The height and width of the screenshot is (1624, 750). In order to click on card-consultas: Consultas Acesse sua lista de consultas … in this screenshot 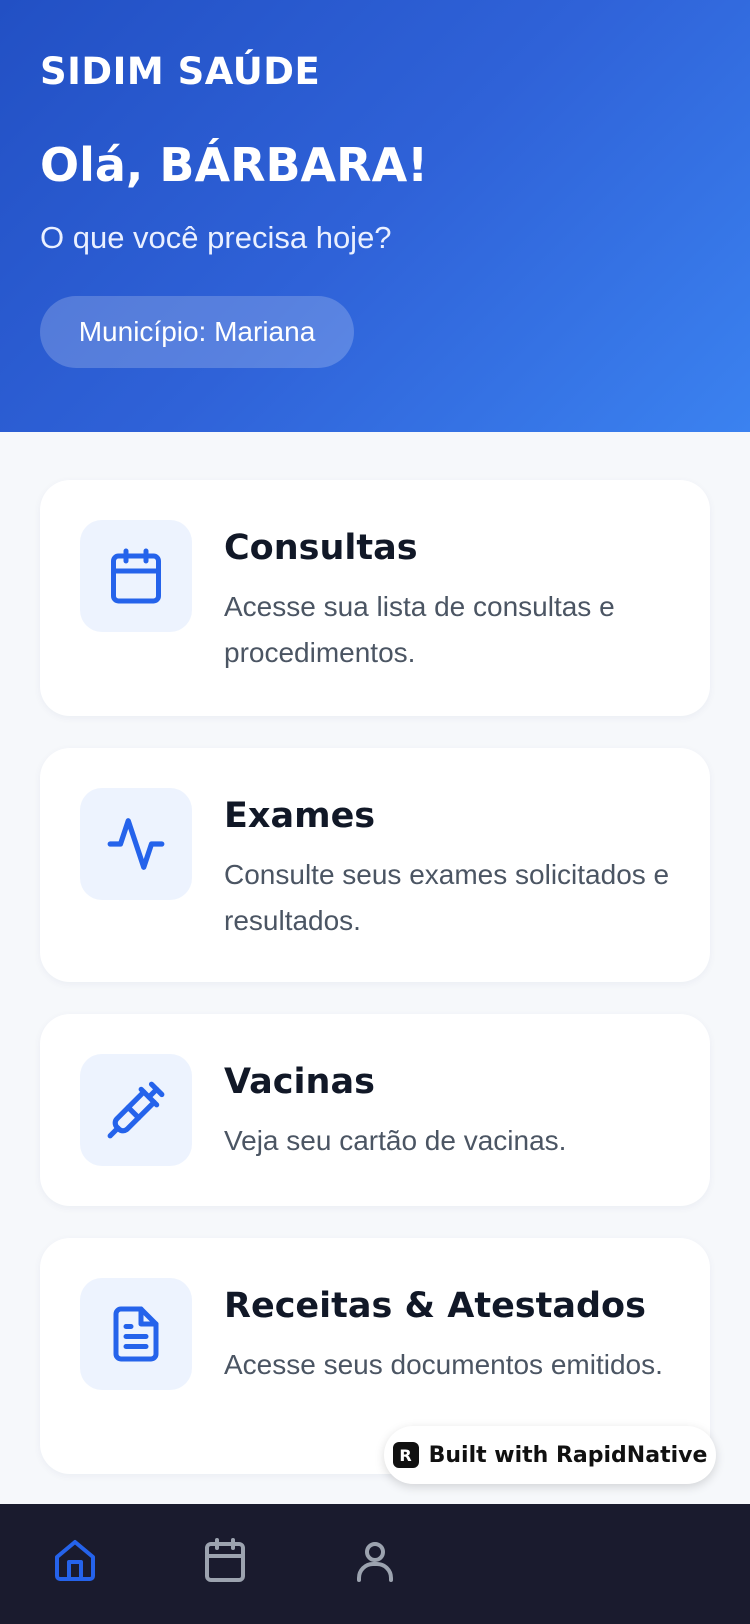, I will do `click(375, 598)`.